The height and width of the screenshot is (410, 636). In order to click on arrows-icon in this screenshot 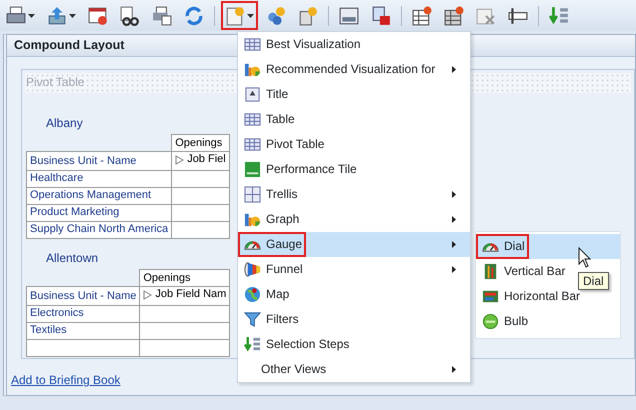, I will do `click(559, 16)`.